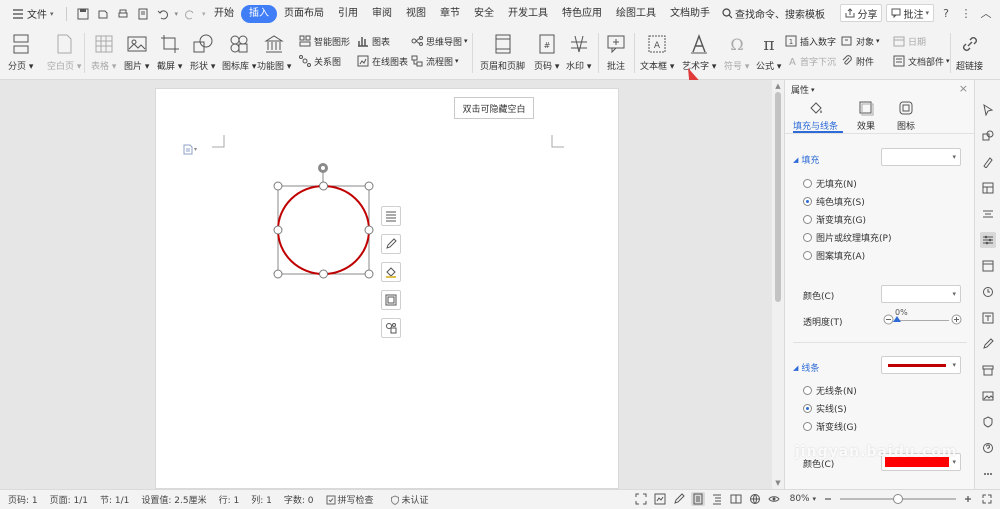 The height and width of the screenshot is (509, 1000). Describe the element at coordinates (299, 499) in the screenshot. I see `status-word-count: 字数: 0` at that location.